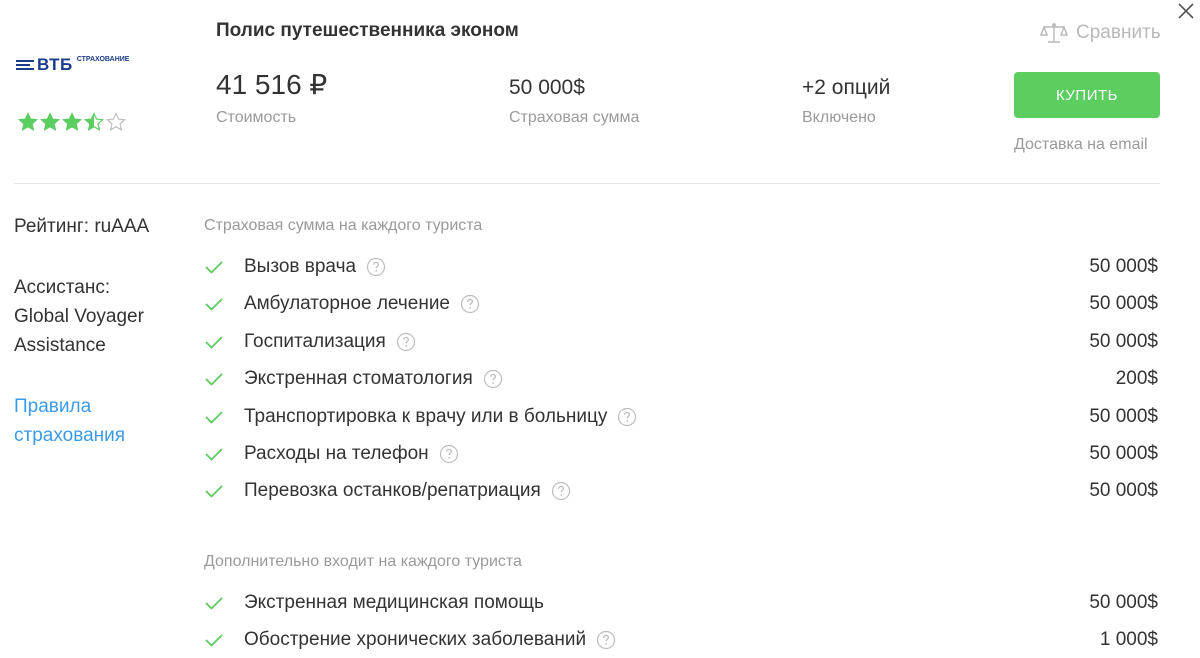 The height and width of the screenshot is (658, 1200). What do you see at coordinates (55, 64) in the screenshot?
I see `logo-brand: ВТБ` at bounding box center [55, 64].